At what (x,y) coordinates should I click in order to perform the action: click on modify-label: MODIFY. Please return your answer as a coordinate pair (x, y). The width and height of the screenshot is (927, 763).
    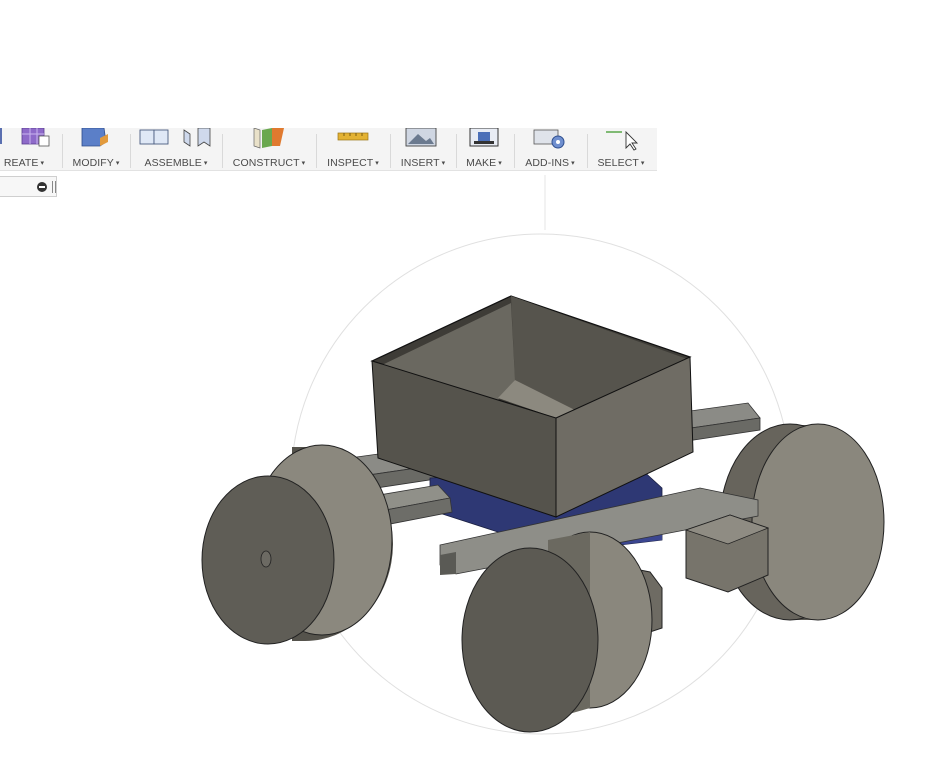
    Looking at the image, I should click on (93, 163).